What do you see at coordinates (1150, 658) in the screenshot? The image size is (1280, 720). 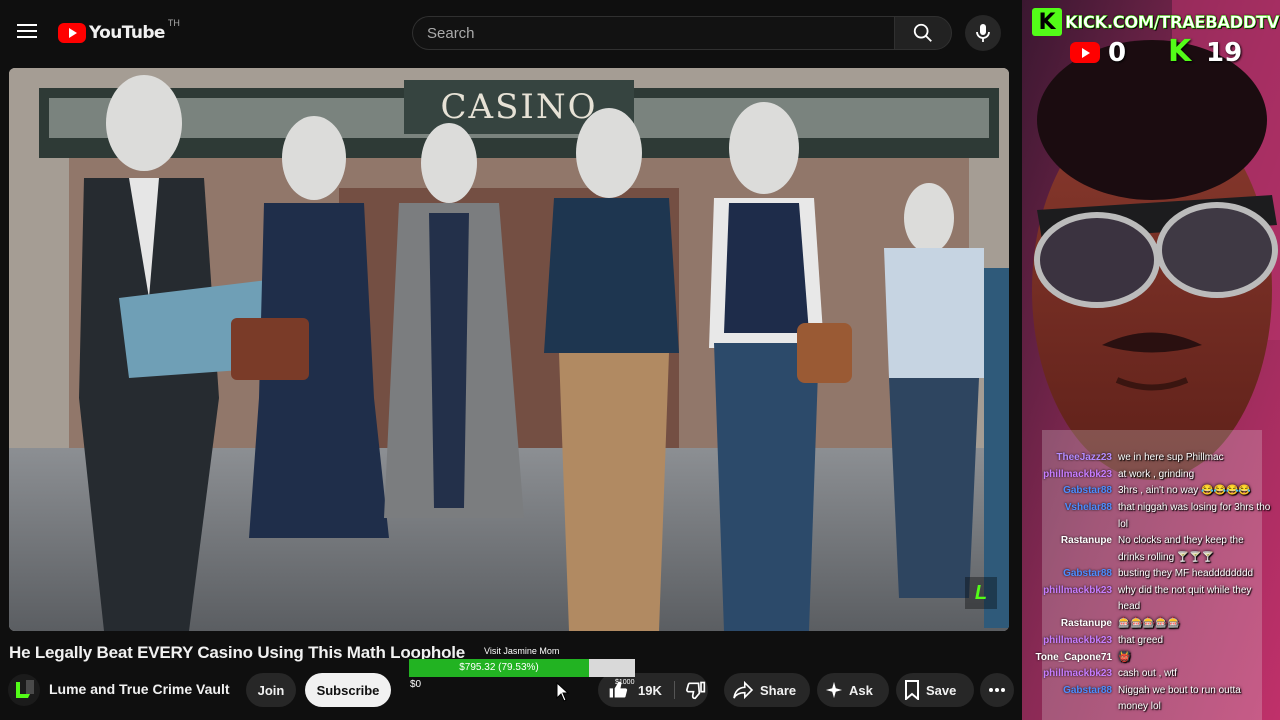 I see `chat-message: Tone_Capone71 👹` at bounding box center [1150, 658].